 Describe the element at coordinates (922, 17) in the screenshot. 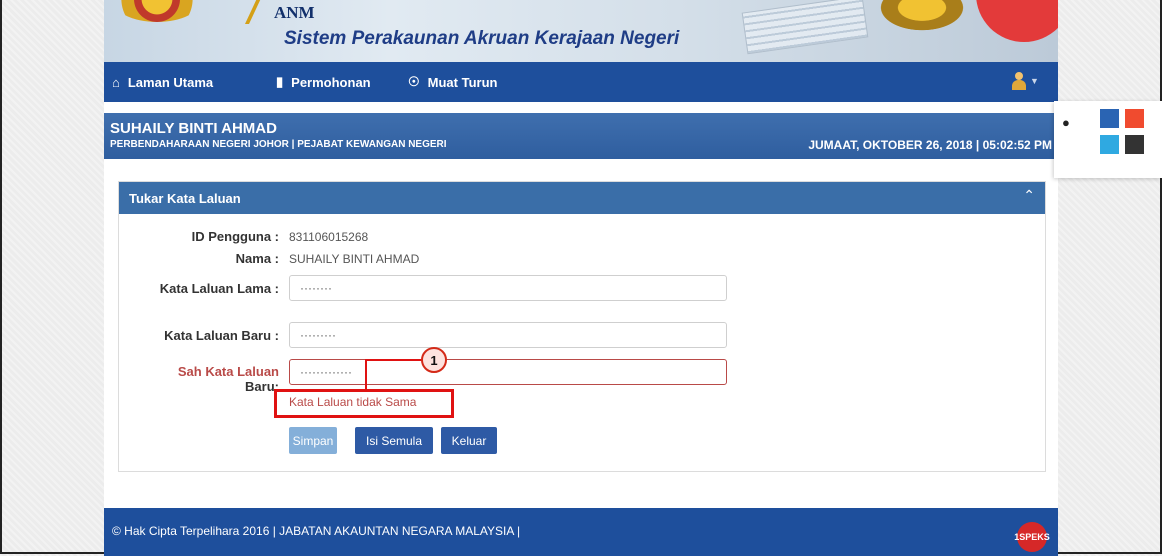

I see `royal-crest-logo` at that location.